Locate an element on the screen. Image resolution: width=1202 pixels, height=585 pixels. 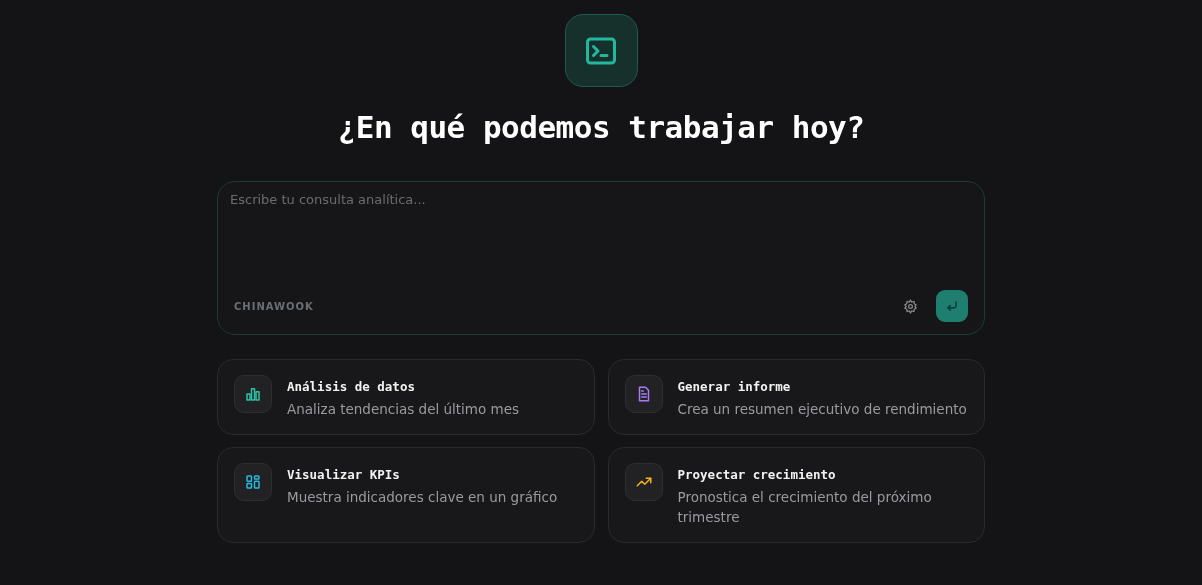
settings-icon is located at coordinates (910, 306).